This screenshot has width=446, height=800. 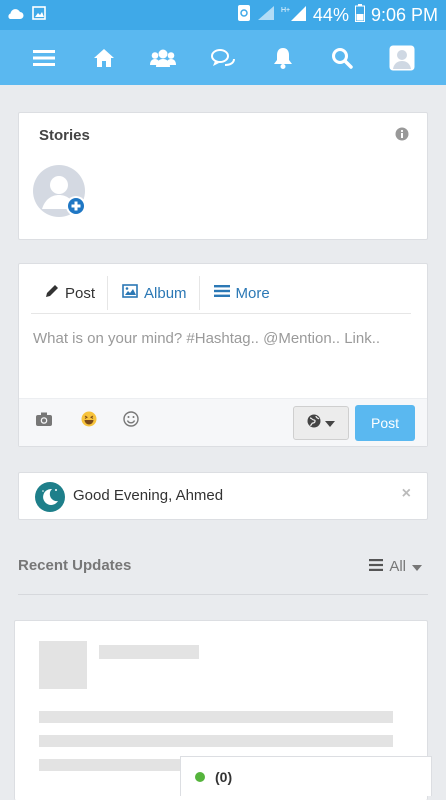 I want to click on cloud-icon, so click(x=15, y=16).